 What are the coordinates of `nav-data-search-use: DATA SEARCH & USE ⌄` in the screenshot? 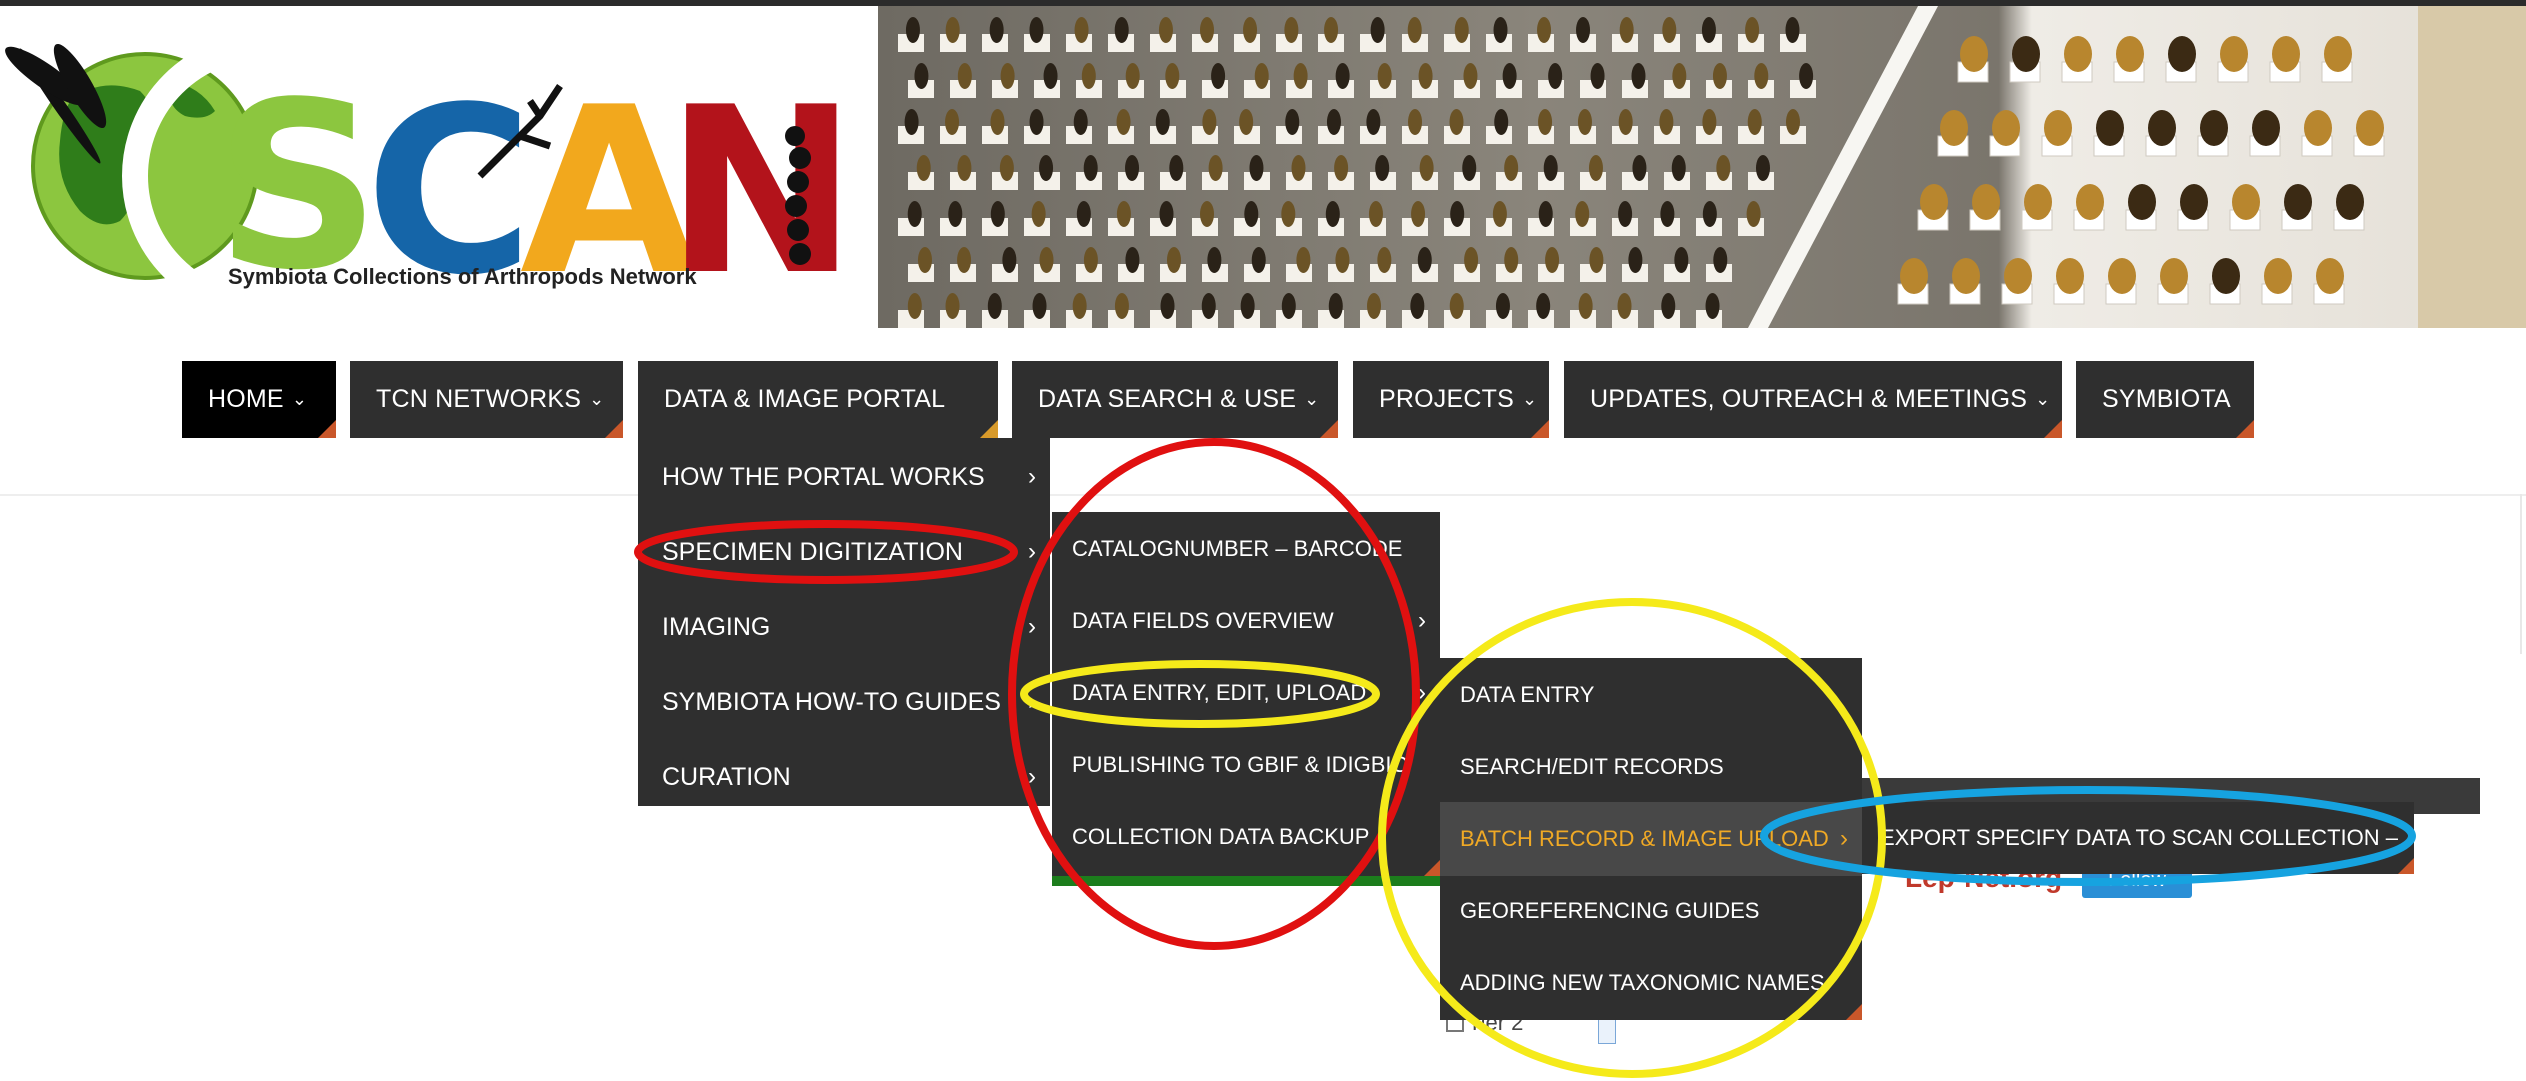 It's located at (1175, 399).